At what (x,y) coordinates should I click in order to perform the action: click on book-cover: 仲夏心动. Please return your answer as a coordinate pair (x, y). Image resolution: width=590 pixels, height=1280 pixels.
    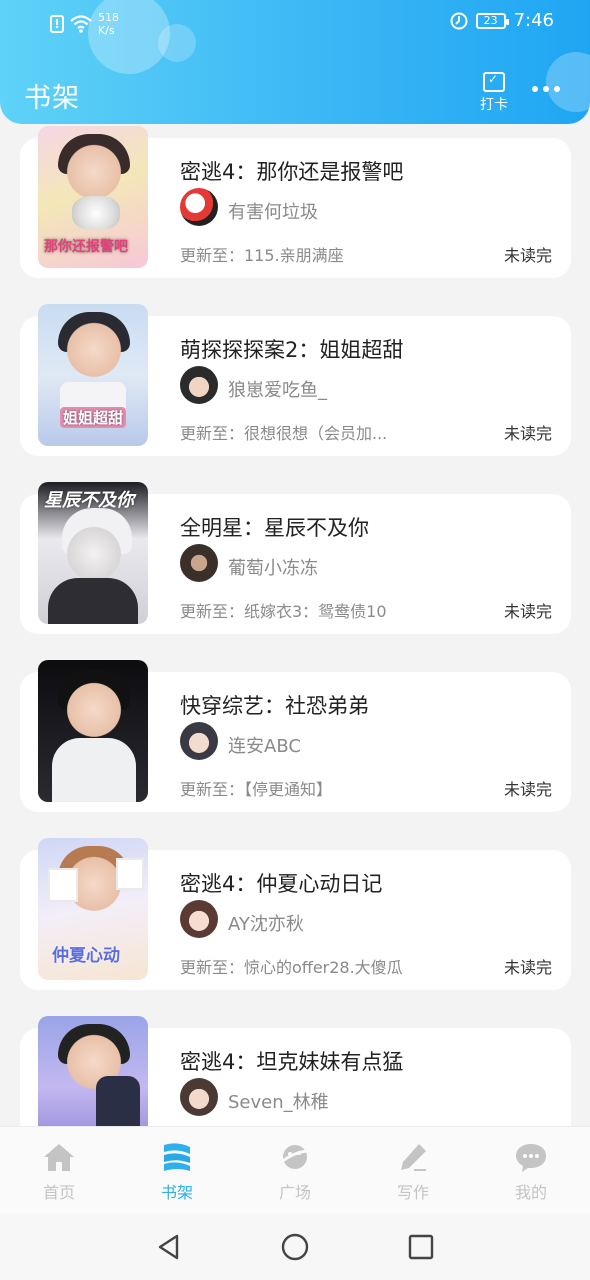
    Looking at the image, I should click on (93, 909).